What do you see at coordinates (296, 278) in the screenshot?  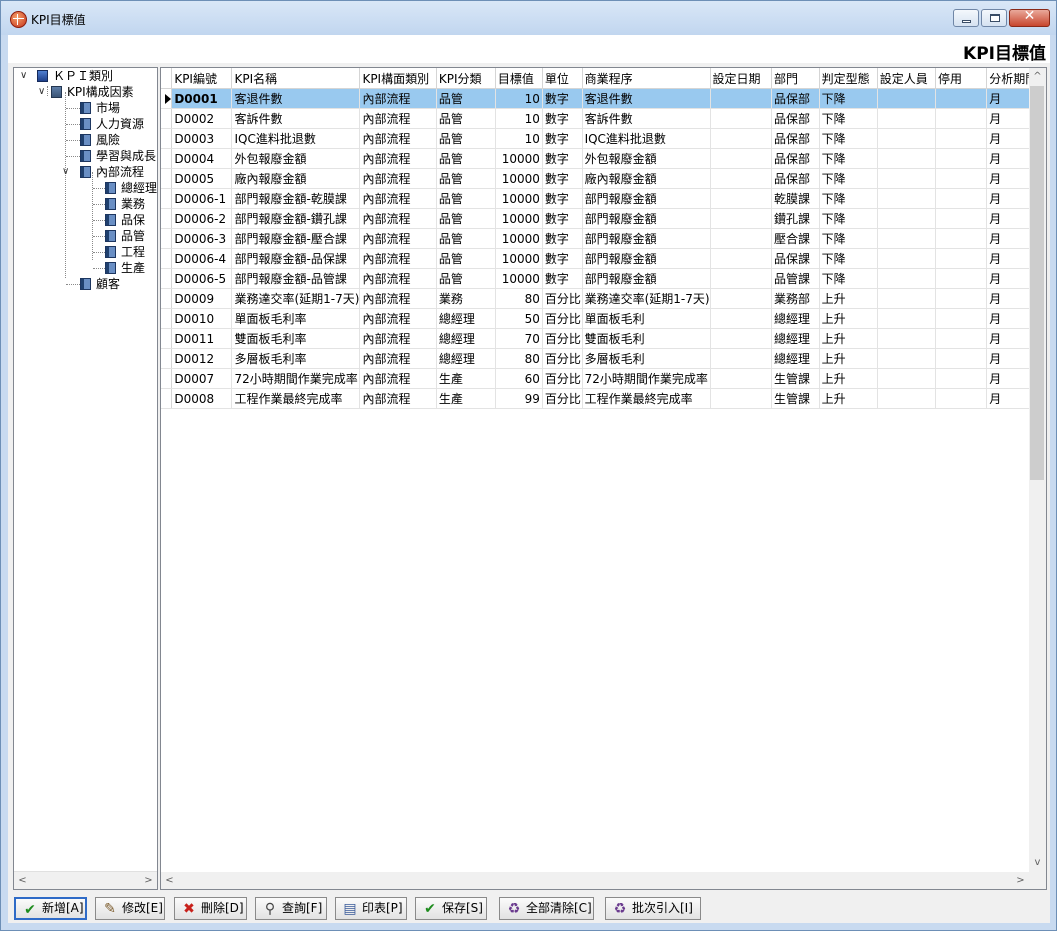 I see `table-cell: 部門報廢金額-品管課` at bounding box center [296, 278].